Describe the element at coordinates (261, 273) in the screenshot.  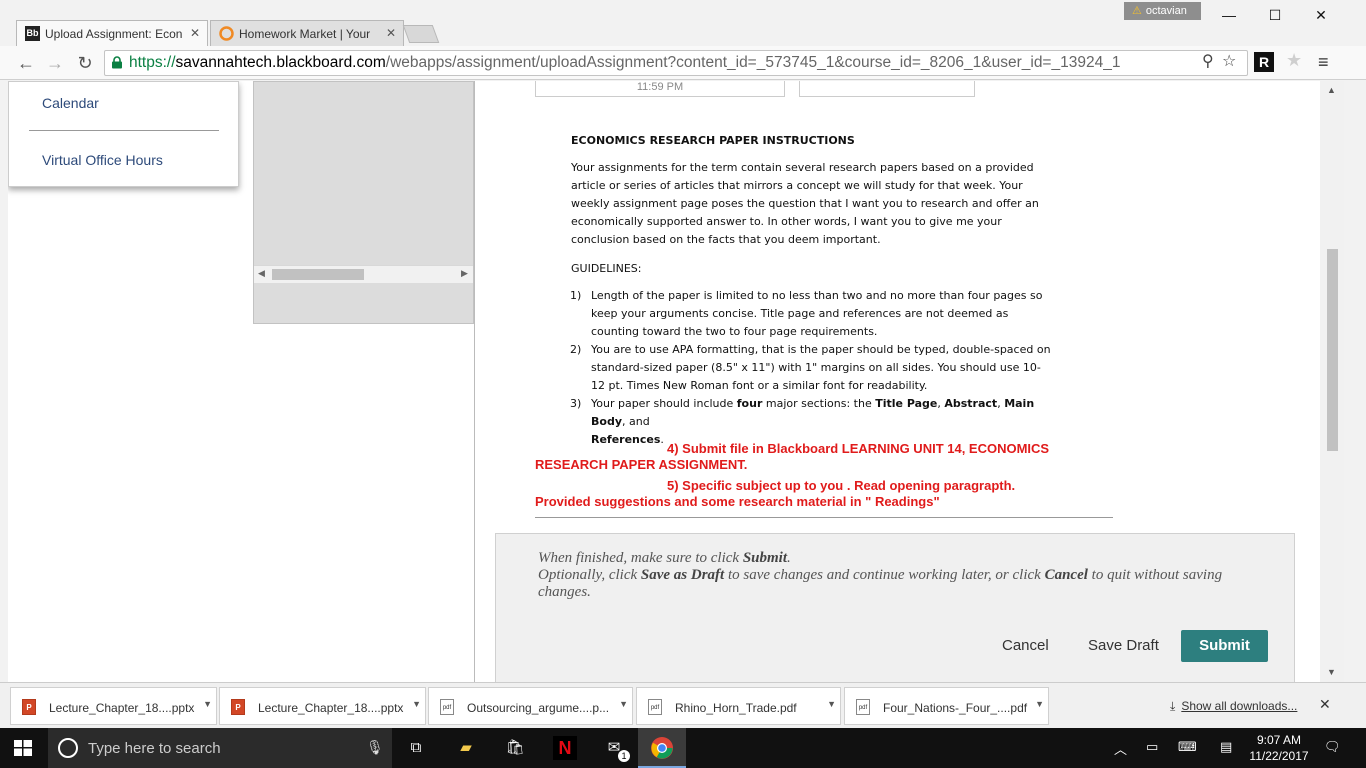
I see `scroll-left-icon: ◀` at that location.